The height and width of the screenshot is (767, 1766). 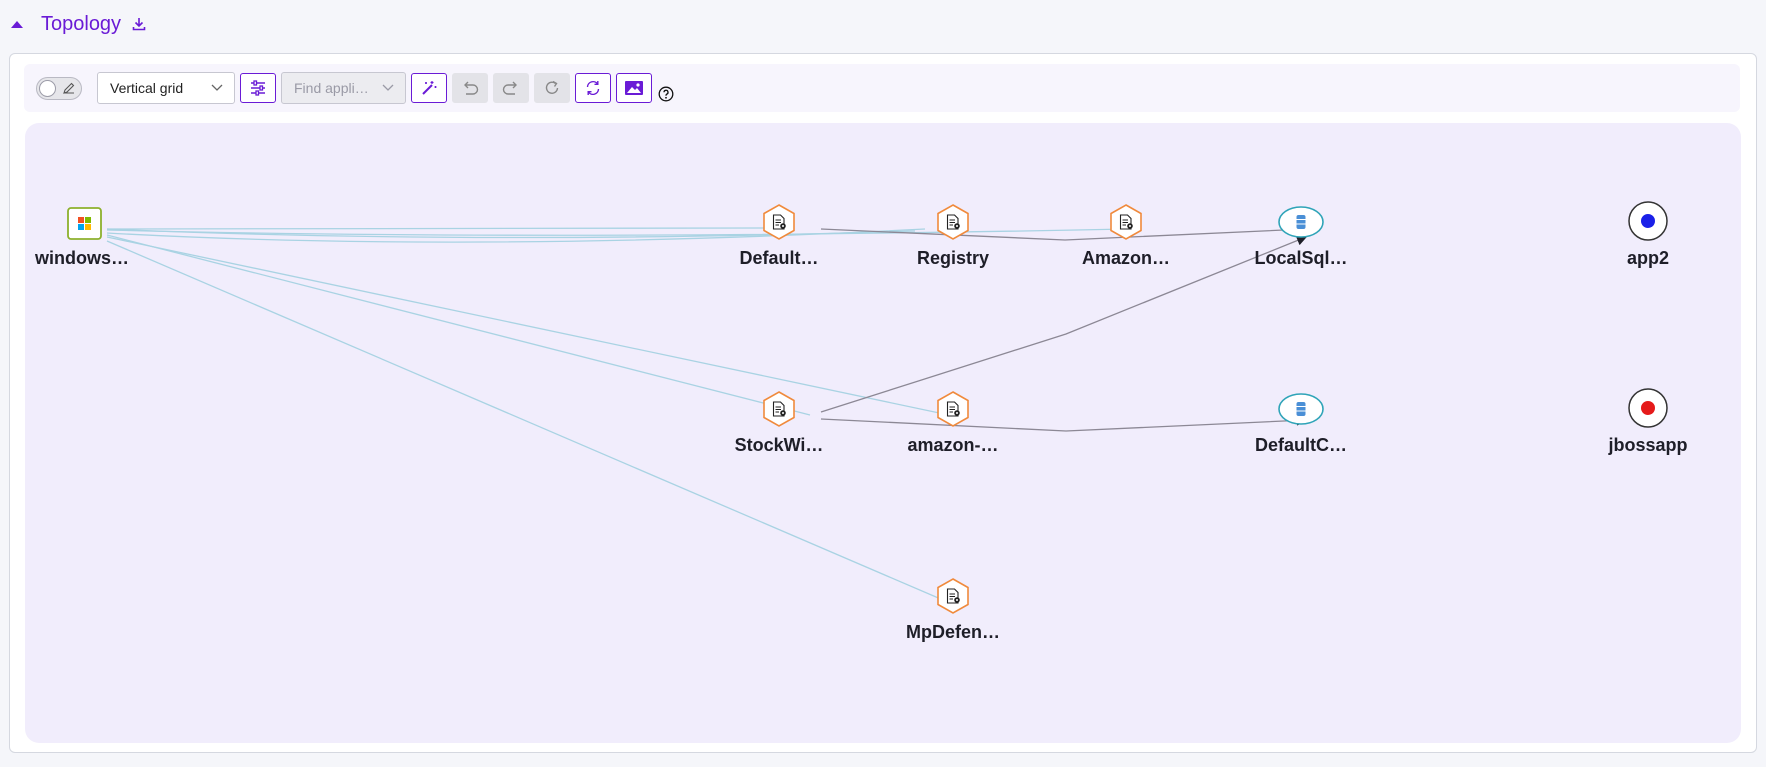 I want to click on undo-button, so click(x=470, y=88).